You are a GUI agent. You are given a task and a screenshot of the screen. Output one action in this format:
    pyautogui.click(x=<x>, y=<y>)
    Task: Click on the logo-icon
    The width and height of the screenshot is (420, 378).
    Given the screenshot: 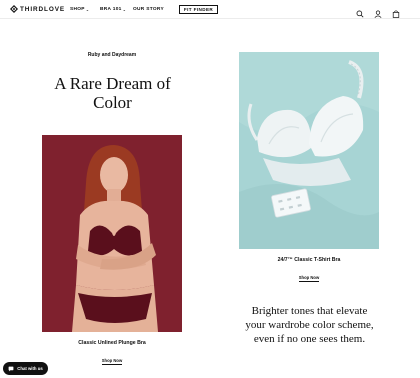 What is the action you would take?
    pyautogui.click(x=14, y=9)
    